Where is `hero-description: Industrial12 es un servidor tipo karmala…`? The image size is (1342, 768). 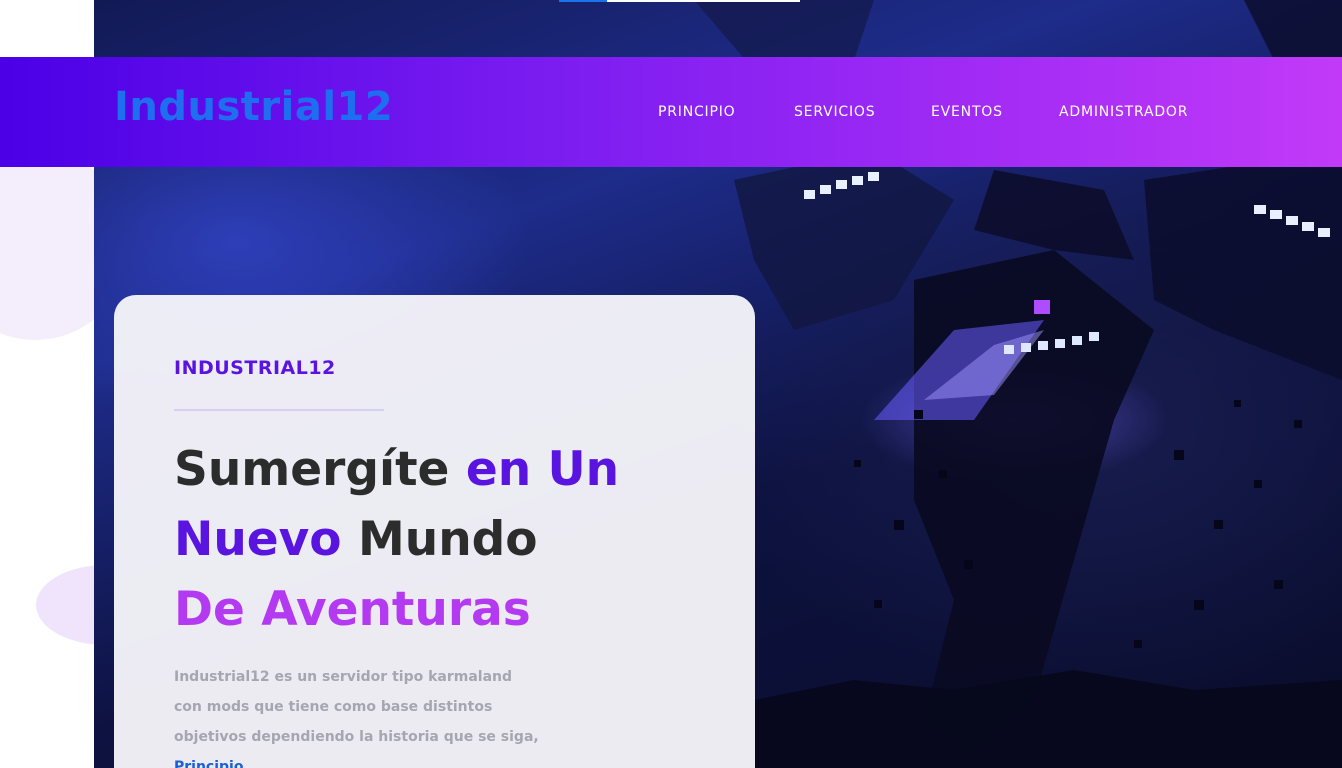
hero-description: Industrial12 es un servidor tipo karmala… is located at coordinates (359, 715).